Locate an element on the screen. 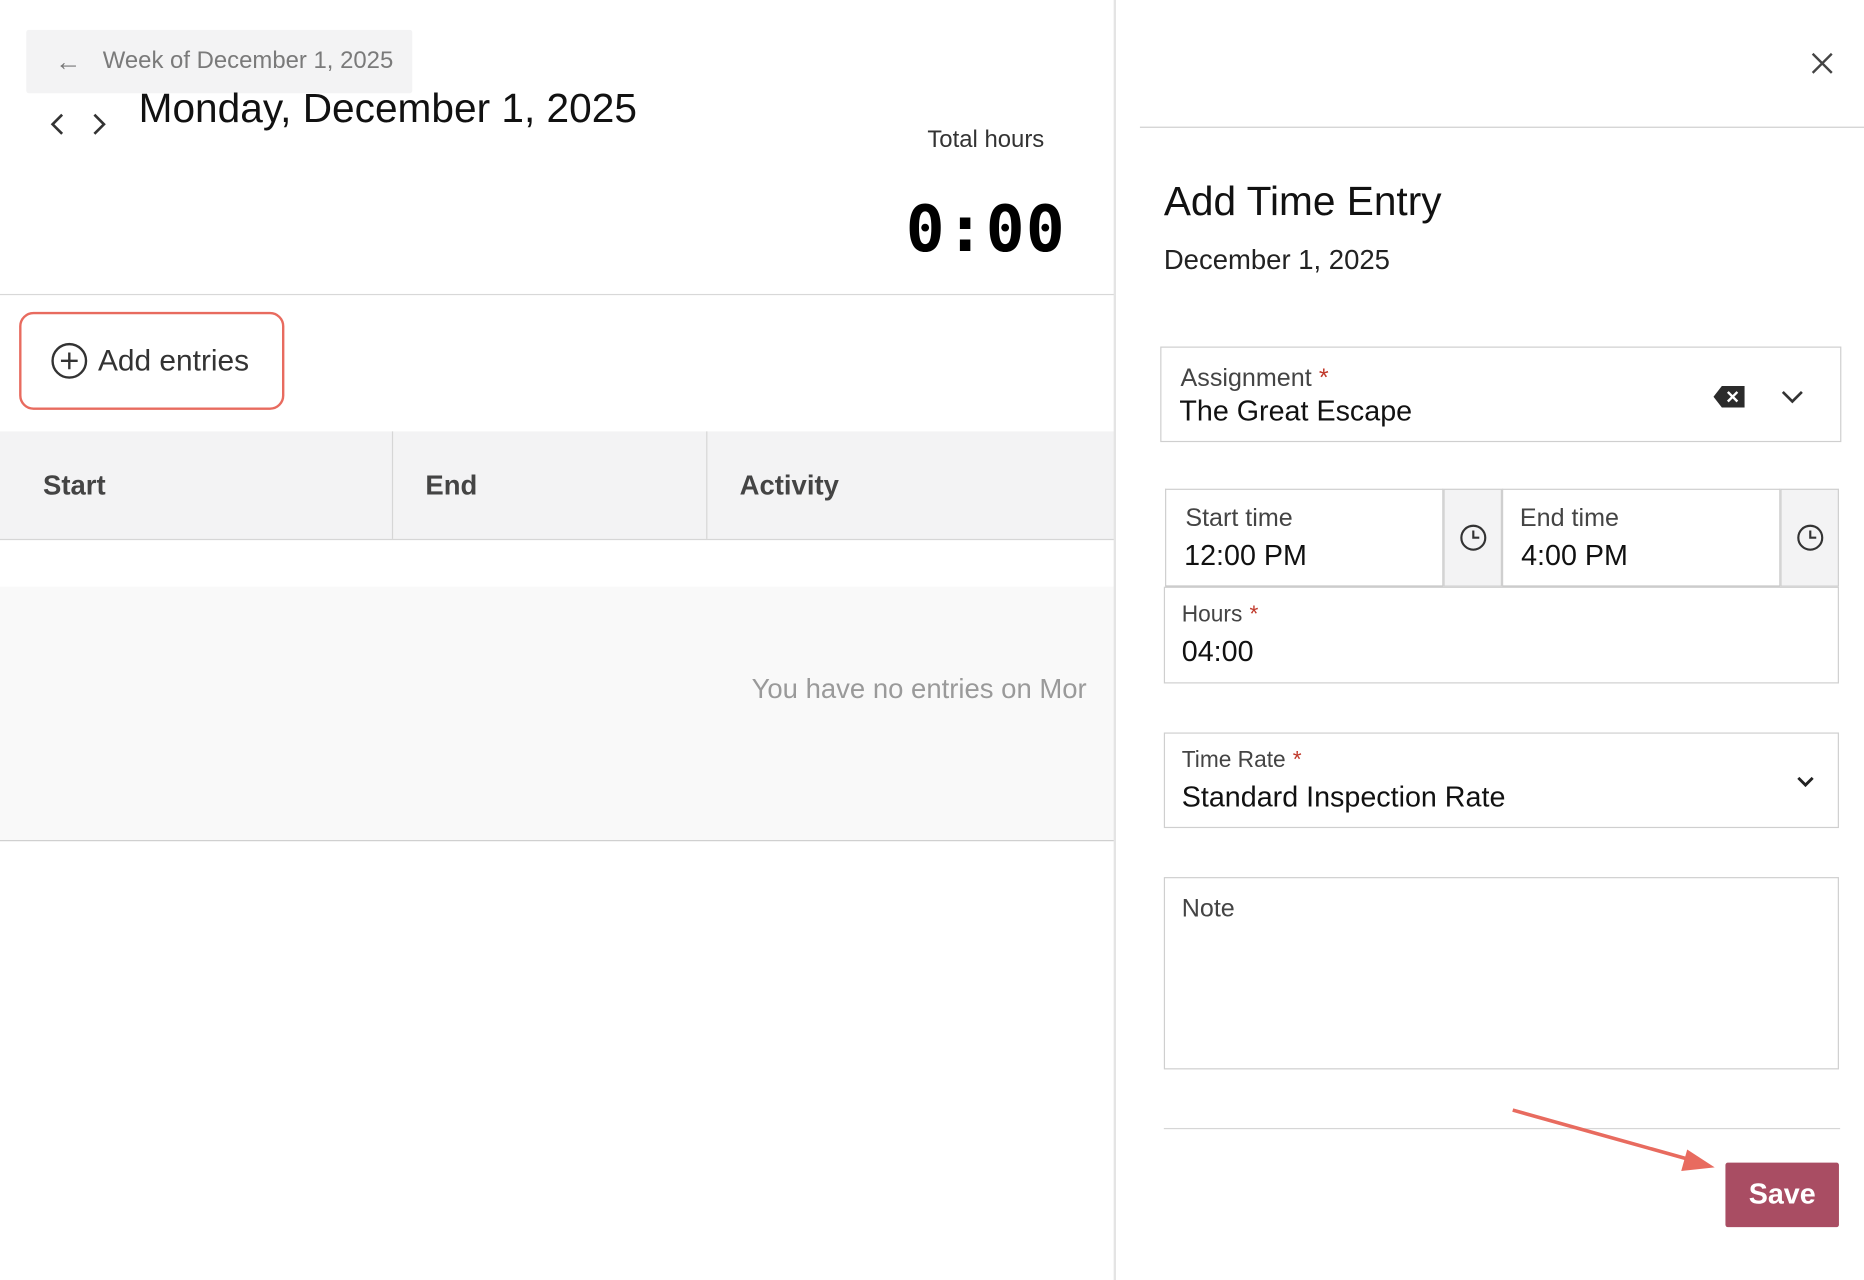 Image resolution: width=1864 pixels, height=1280 pixels. close-icon is located at coordinates (1822, 63).